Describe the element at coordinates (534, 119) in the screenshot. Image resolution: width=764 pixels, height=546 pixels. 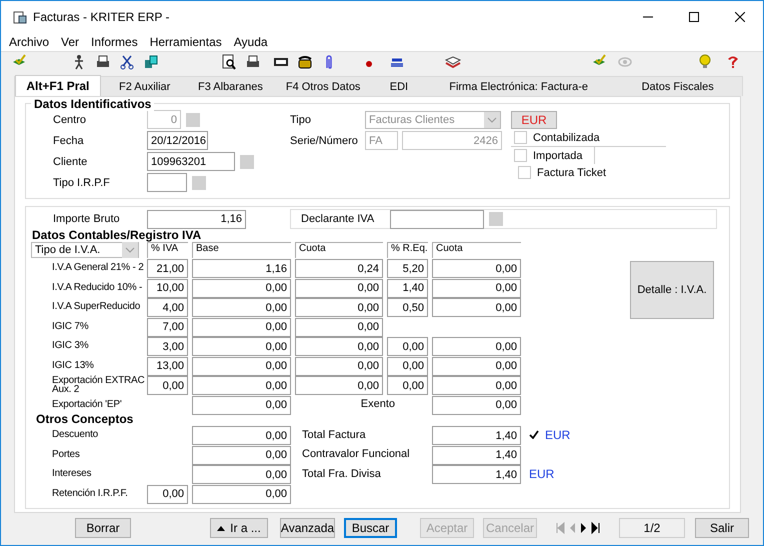
I see `currency-button: EUR` at that location.